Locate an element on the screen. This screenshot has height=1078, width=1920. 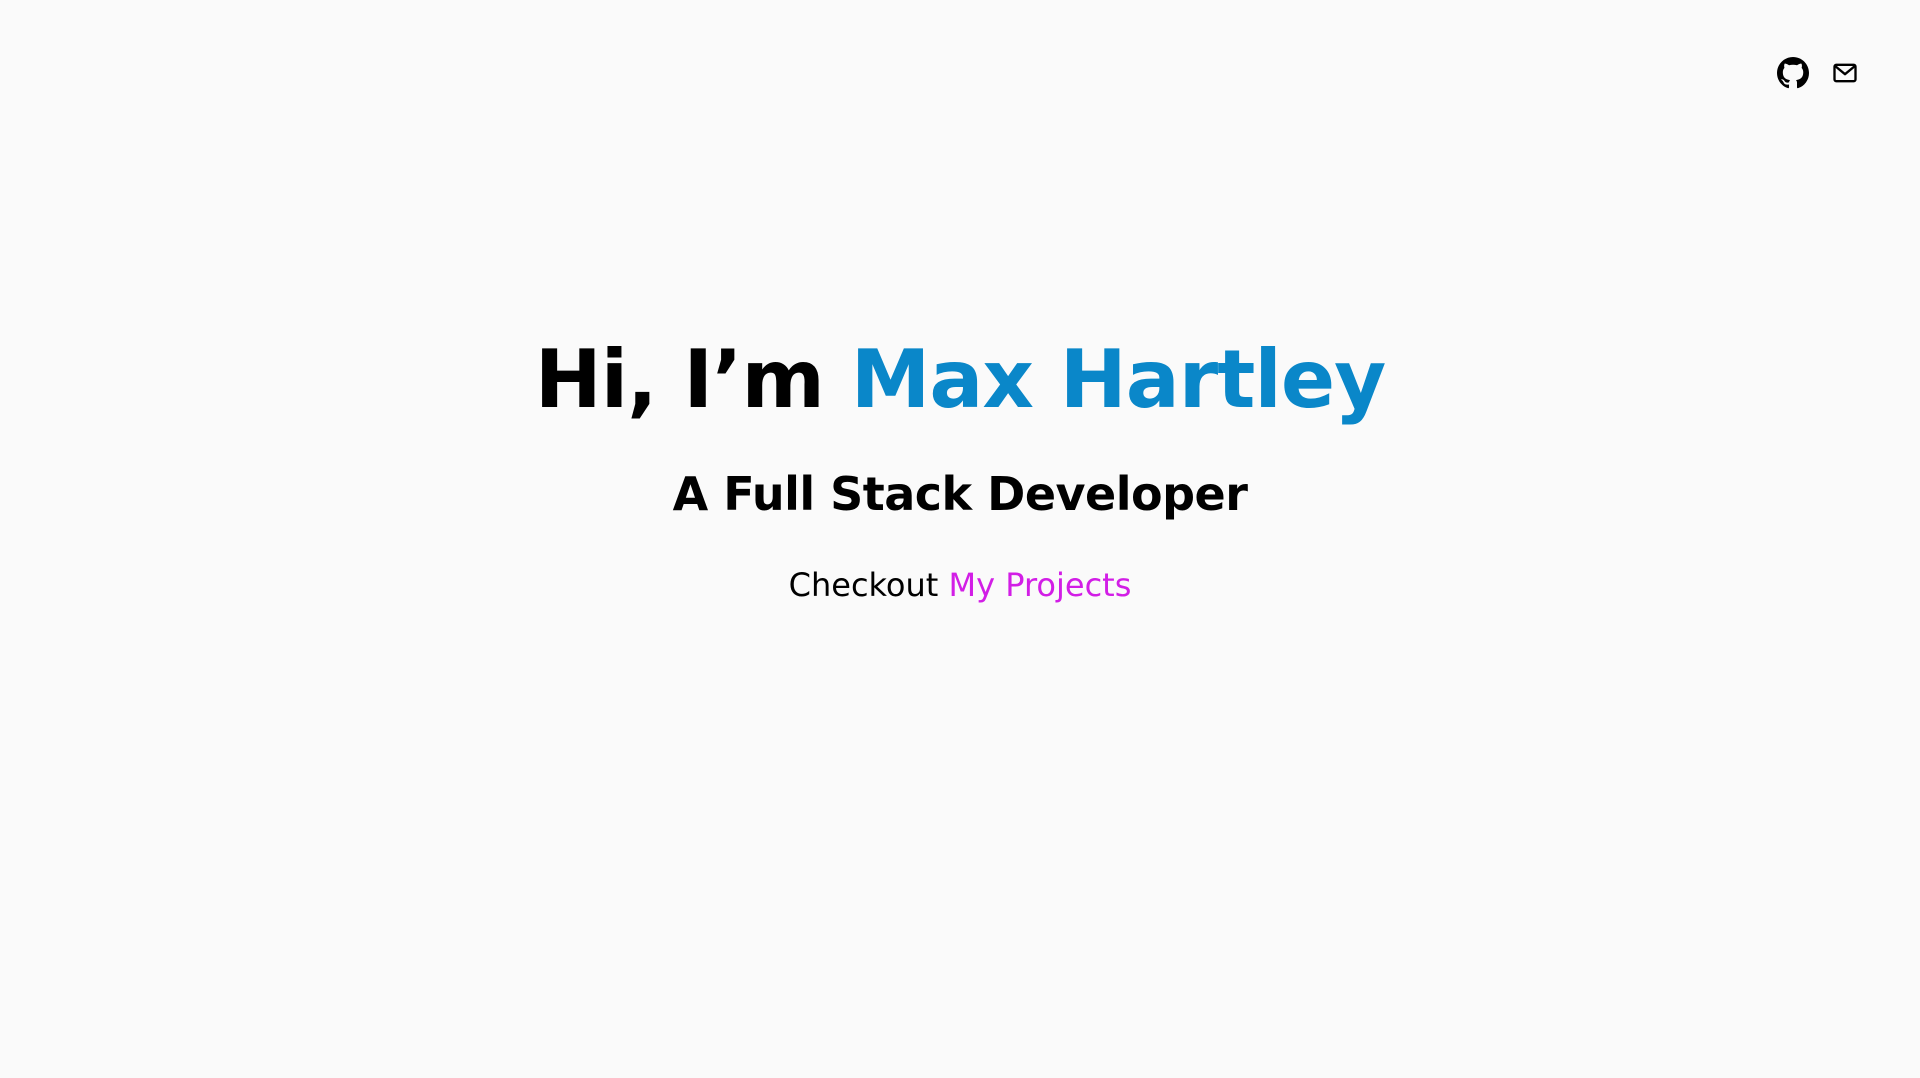
cta-prefix: Checkout is located at coordinates (863, 585).